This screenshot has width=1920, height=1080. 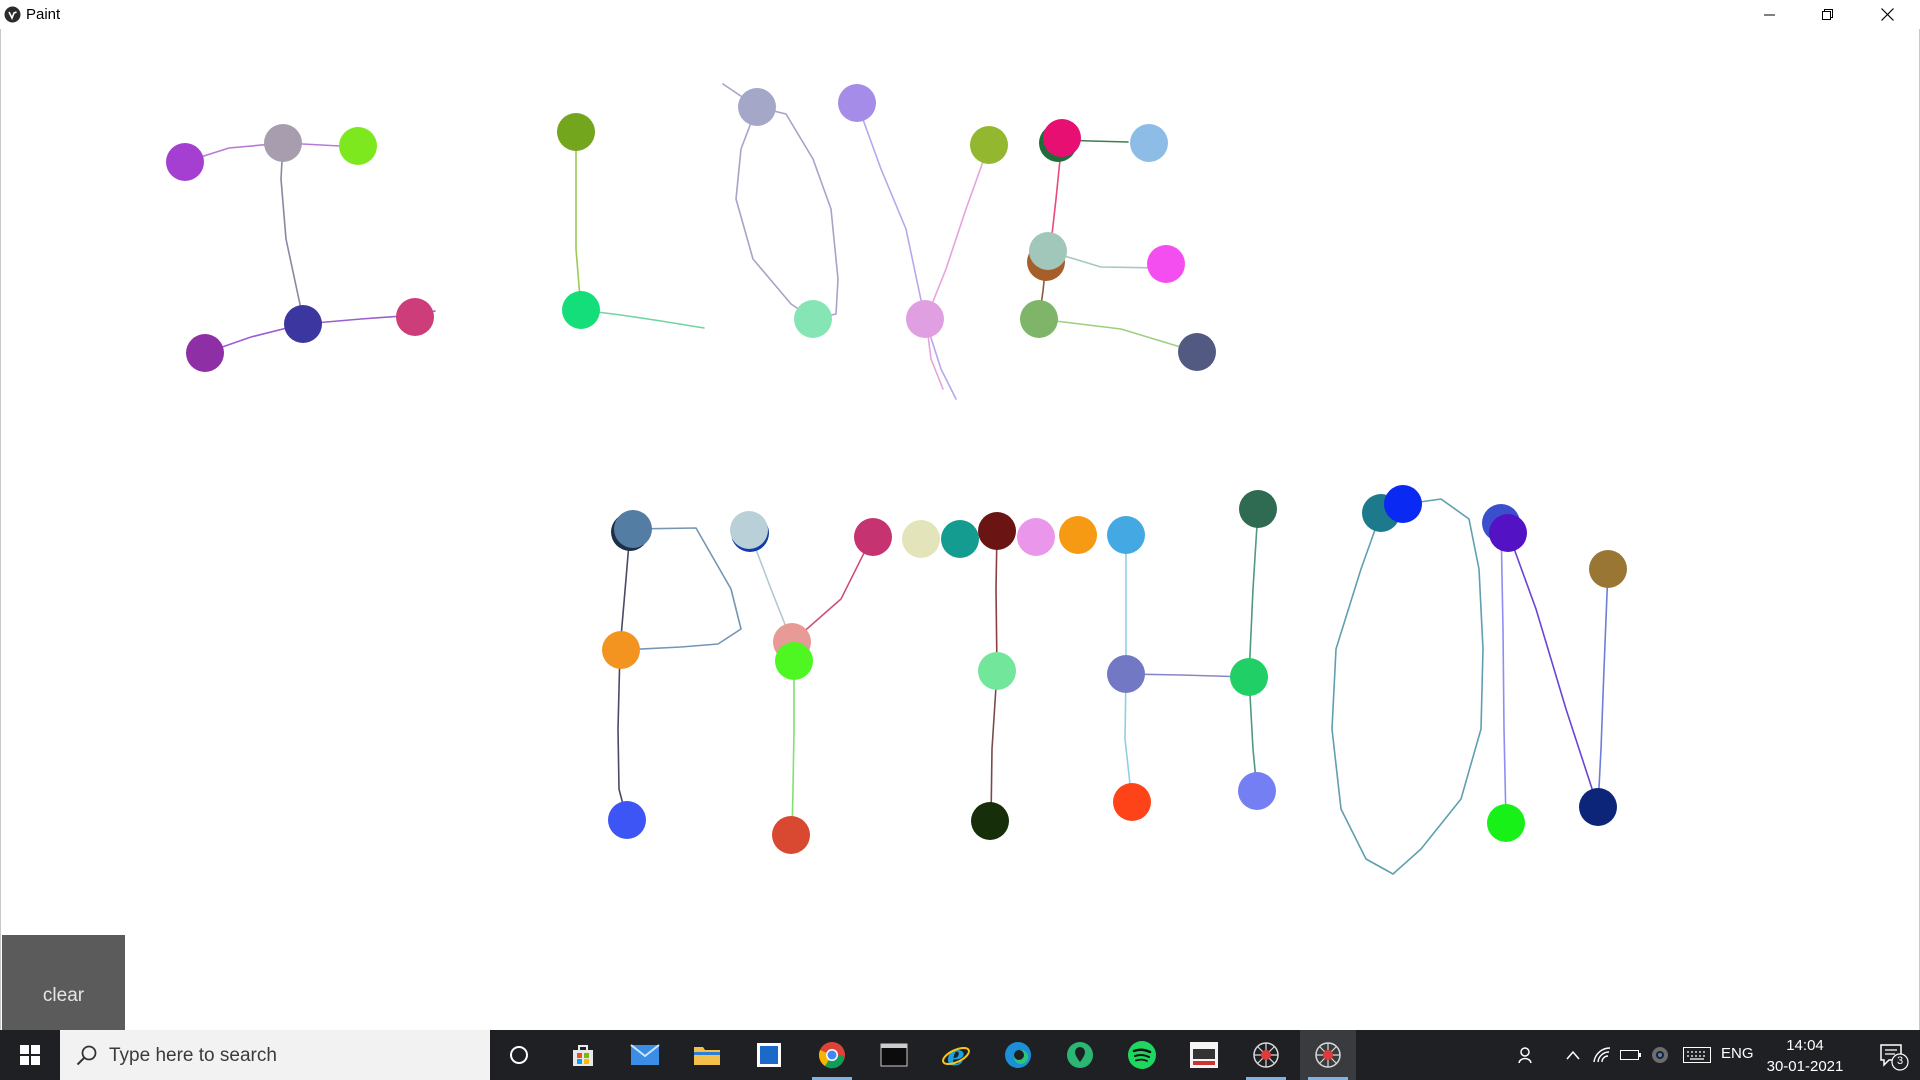 What do you see at coordinates (1805, 1066) in the screenshot?
I see `clock-date: 30-01-2021` at bounding box center [1805, 1066].